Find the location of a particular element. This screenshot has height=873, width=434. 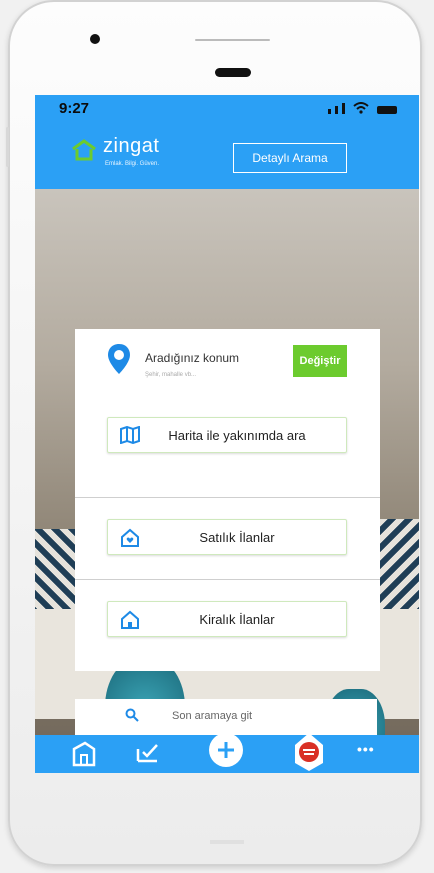

home-tab is located at coordinates (84, 756).